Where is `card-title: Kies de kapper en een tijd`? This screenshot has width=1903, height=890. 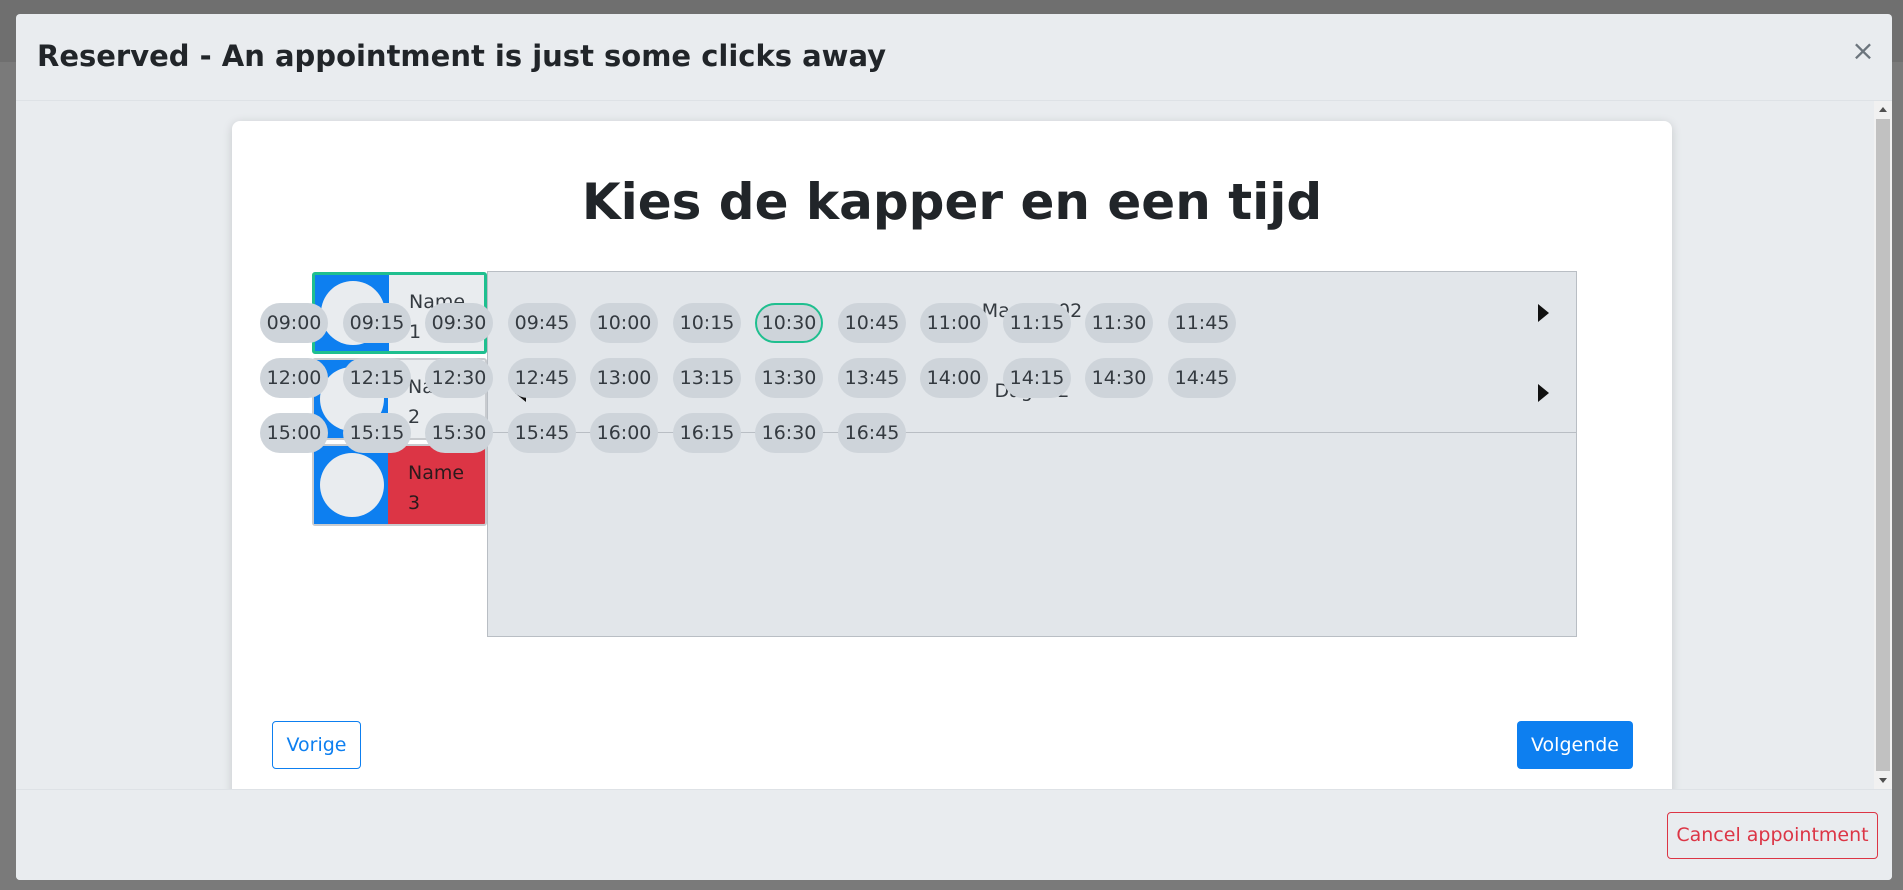
card-title: Kies de kapper en een tijd is located at coordinates (952, 202).